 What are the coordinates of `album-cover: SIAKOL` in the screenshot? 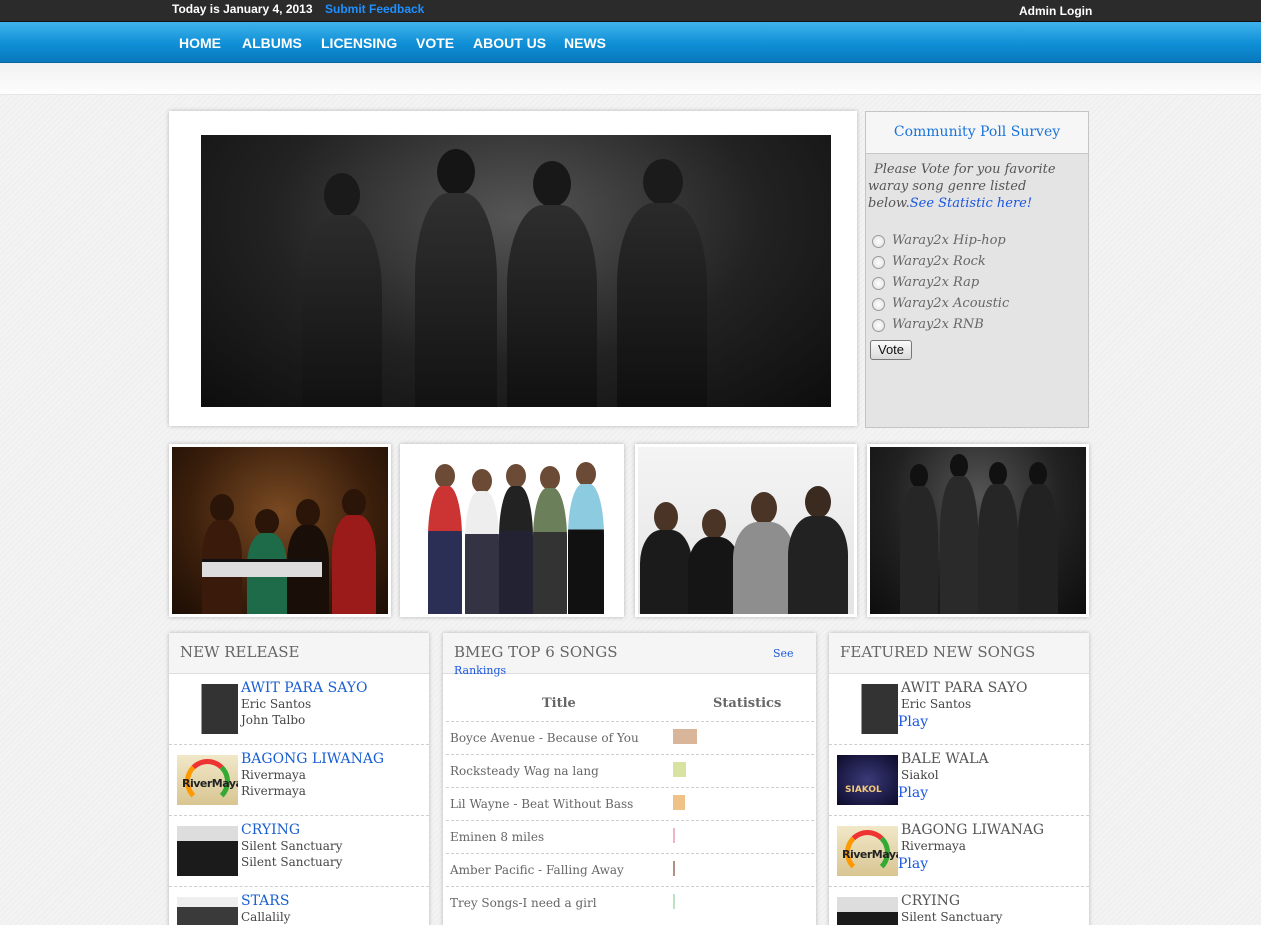 It's located at (867, 780).